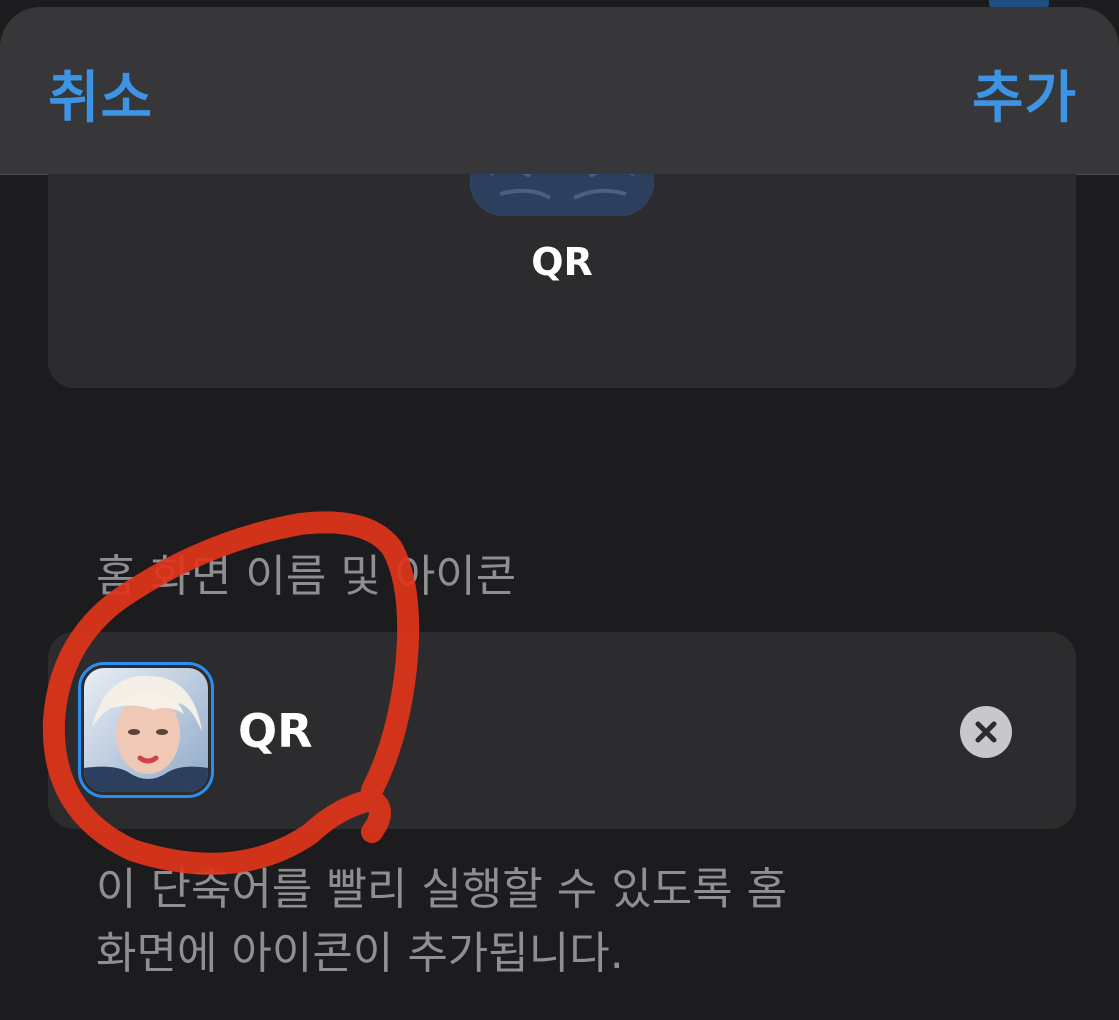  What do you see at coordinates (562, 262) in the screenshot?
I see `preview-label: QR` at bounding box center [562, 262].